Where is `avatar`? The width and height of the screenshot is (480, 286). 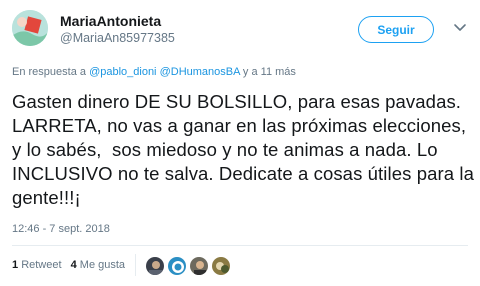
avatar is located at coordinates (30, 28).